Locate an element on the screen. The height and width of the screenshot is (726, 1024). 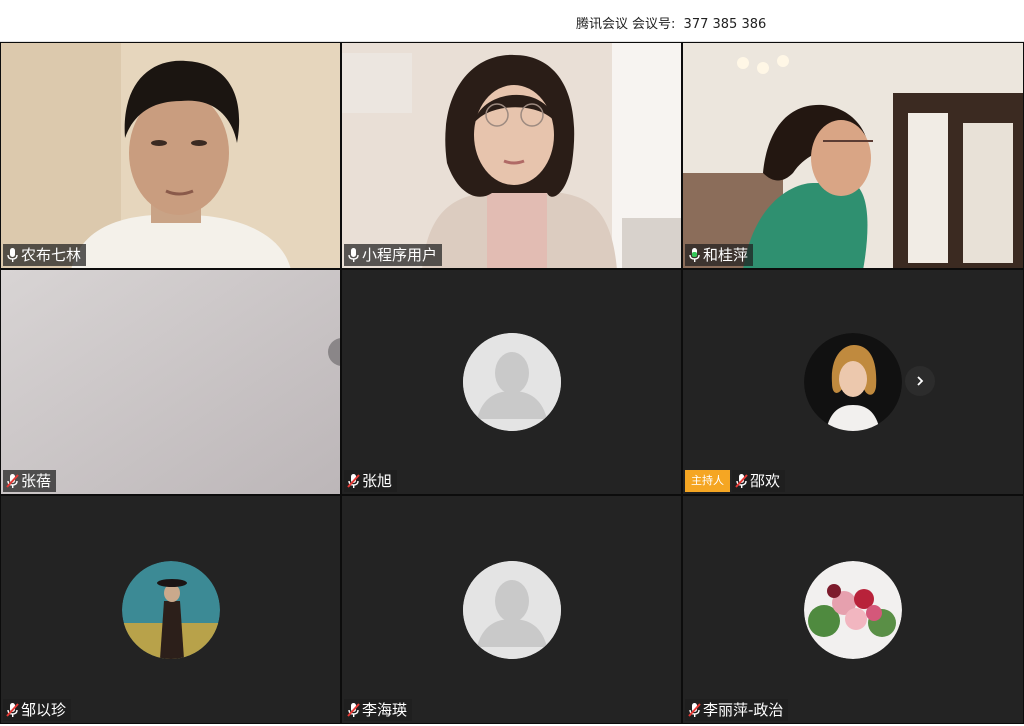
video-tile: 小程序用户 is located at coordinates (511, 155).